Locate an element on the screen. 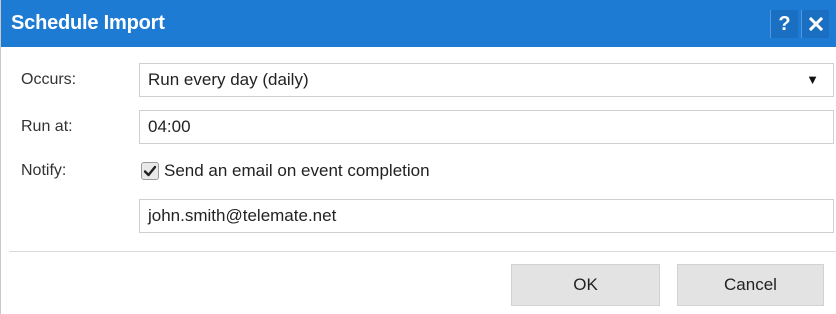  notify-label: Notify: is located at coordinates (44, 170).